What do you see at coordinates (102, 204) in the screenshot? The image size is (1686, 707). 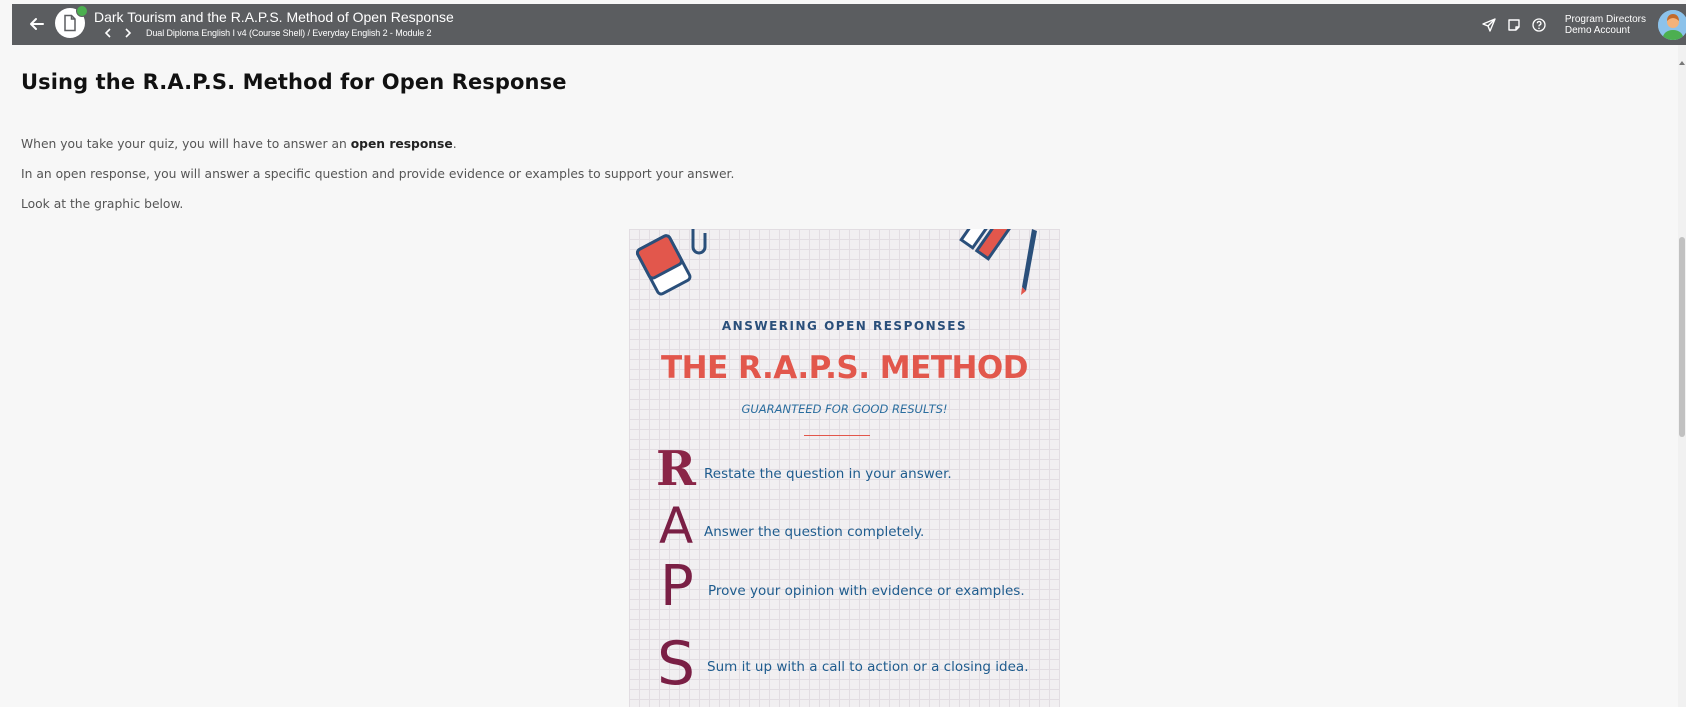 I see `paragraph-look: Look at the graphic below.` at bounding box center [102, 204].